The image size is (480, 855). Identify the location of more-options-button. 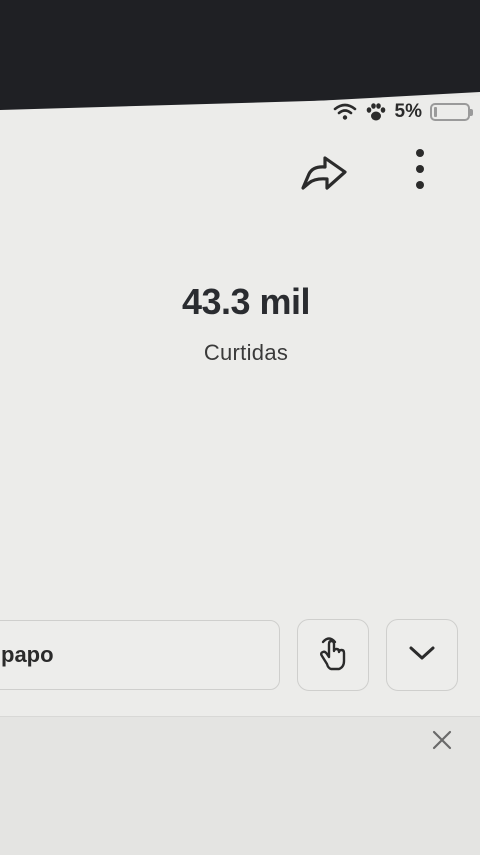
(420, 171).